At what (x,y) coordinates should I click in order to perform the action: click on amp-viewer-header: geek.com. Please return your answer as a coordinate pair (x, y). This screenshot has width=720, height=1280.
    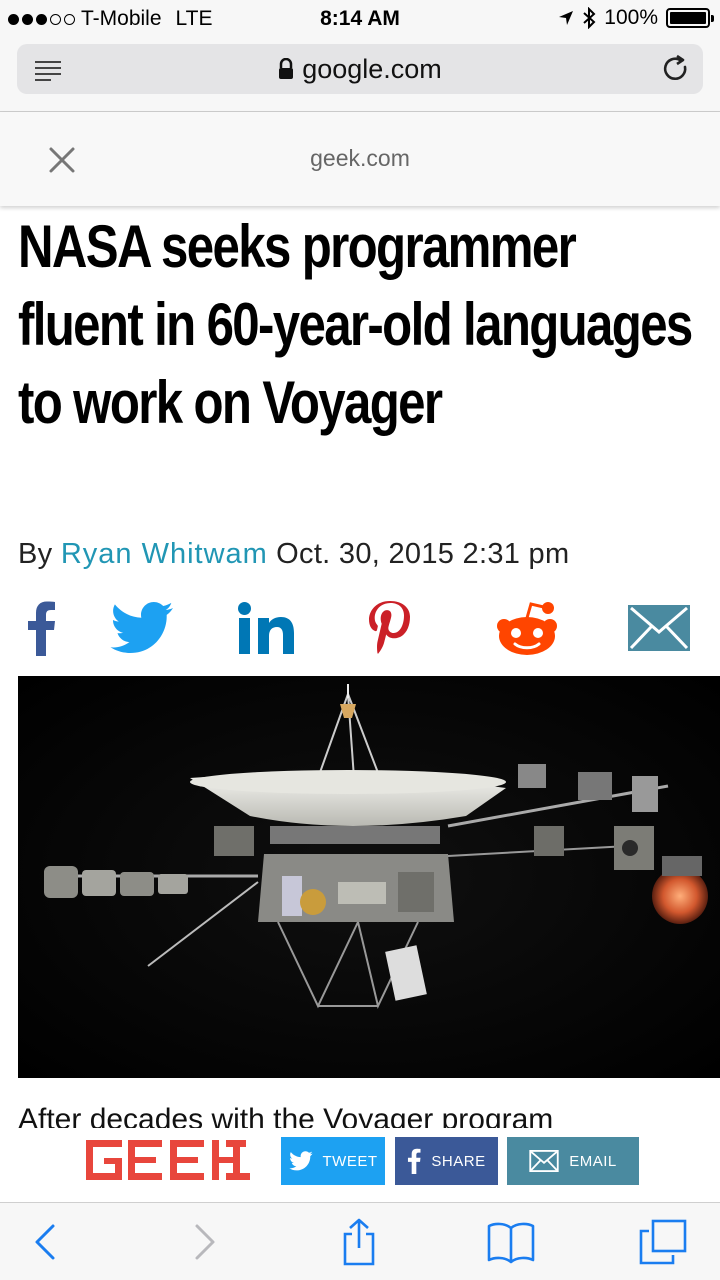
    Looking at the image, I should click on (360, 159).